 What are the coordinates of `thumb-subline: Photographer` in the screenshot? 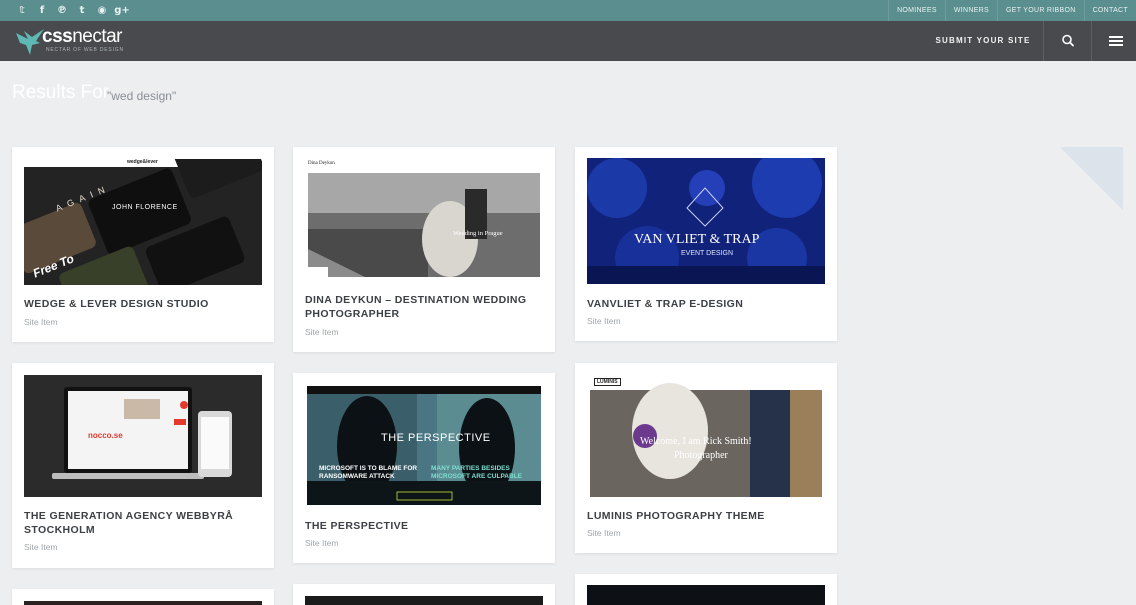 It's located at (701, 455).